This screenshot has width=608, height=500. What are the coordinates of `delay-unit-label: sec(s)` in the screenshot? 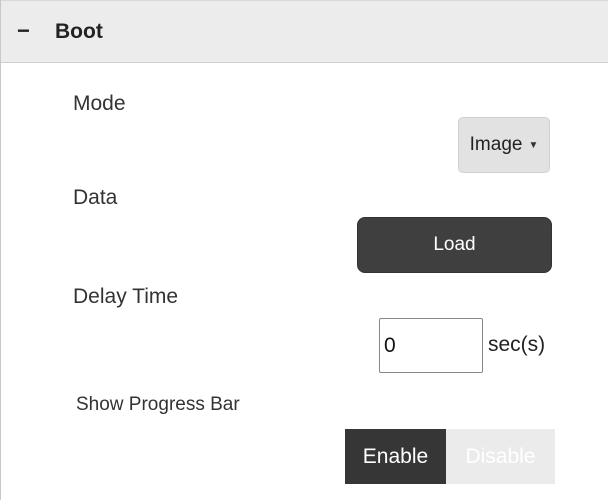 It's located at (517, 344).